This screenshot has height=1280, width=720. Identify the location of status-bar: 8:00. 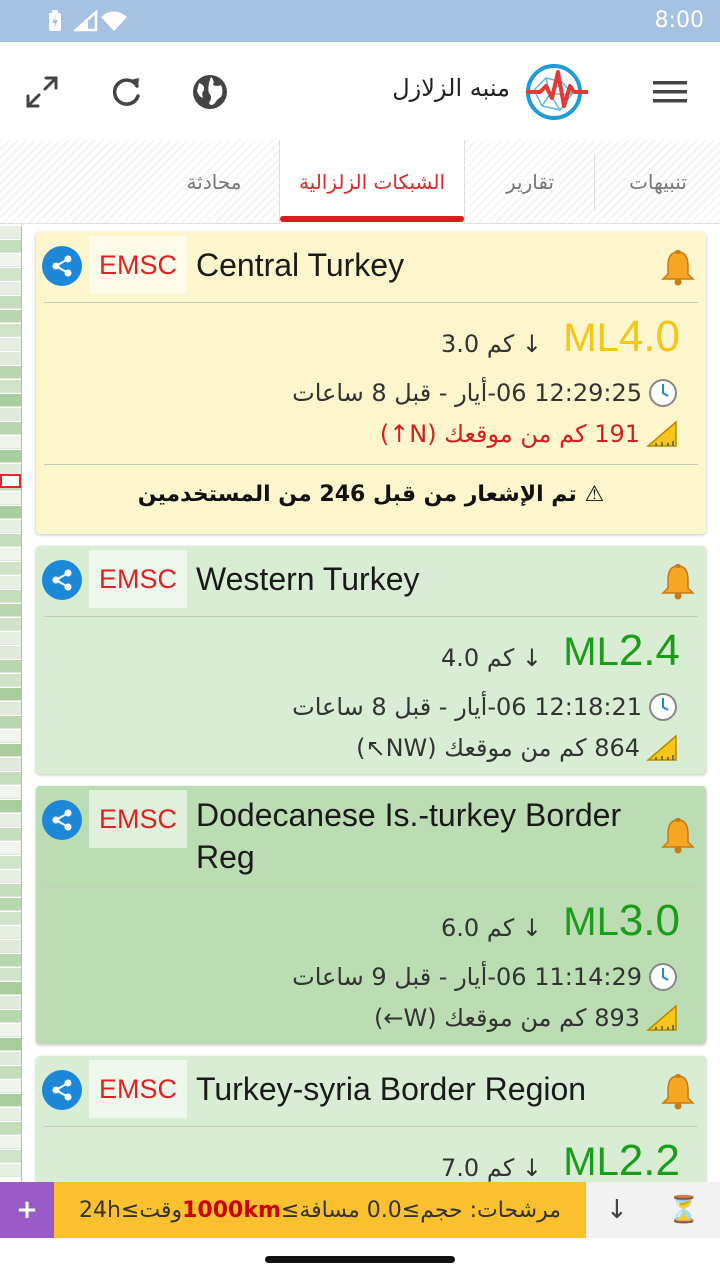
(360, 21).